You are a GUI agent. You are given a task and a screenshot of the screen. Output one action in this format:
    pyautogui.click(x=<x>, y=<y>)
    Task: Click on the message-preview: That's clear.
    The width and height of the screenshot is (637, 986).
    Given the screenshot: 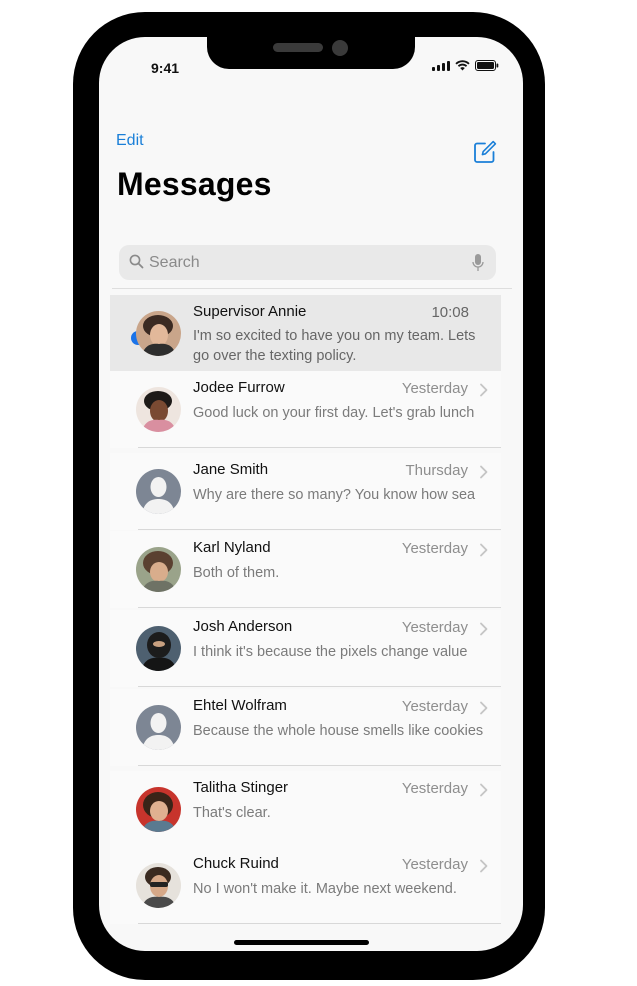 What is the action you would take?
    pyautogui.click(x=232, y=813)
    